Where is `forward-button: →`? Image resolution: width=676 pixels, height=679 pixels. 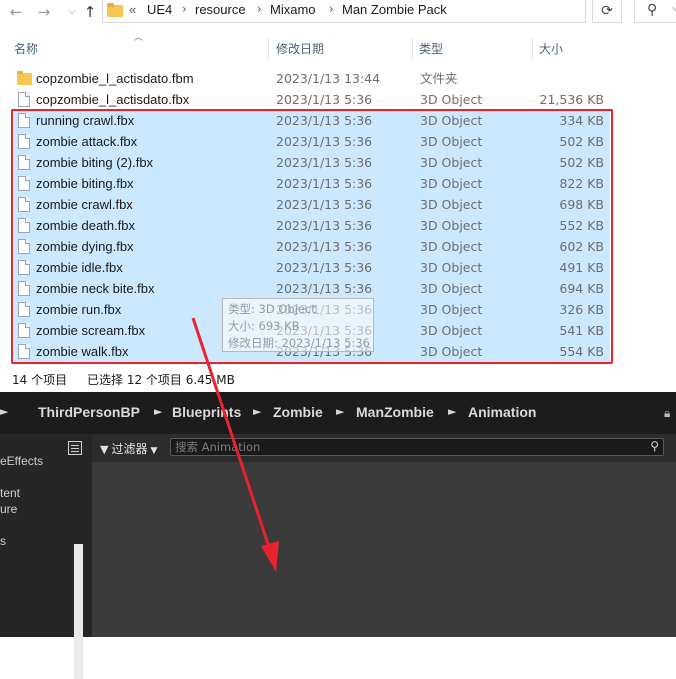 forward-button: → is located at coordinates (44, 12).